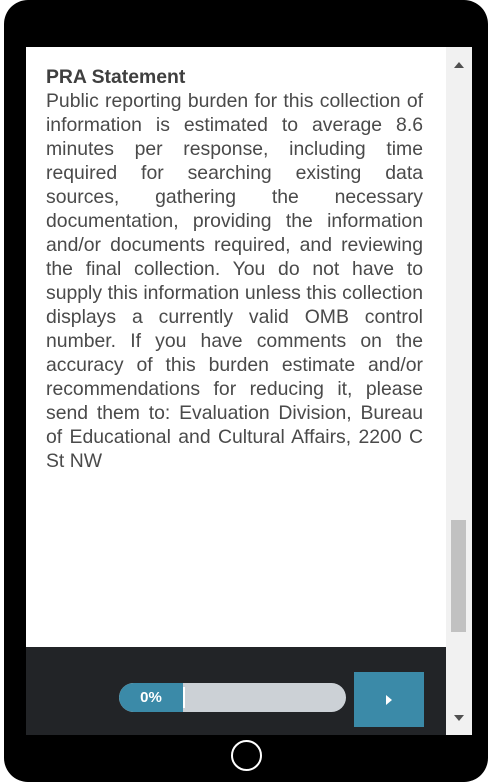  What do you see at coordinates (116, 77) in the screenshot?
I see `statement-title: PRA Statement` at bounding box center [116, 77].